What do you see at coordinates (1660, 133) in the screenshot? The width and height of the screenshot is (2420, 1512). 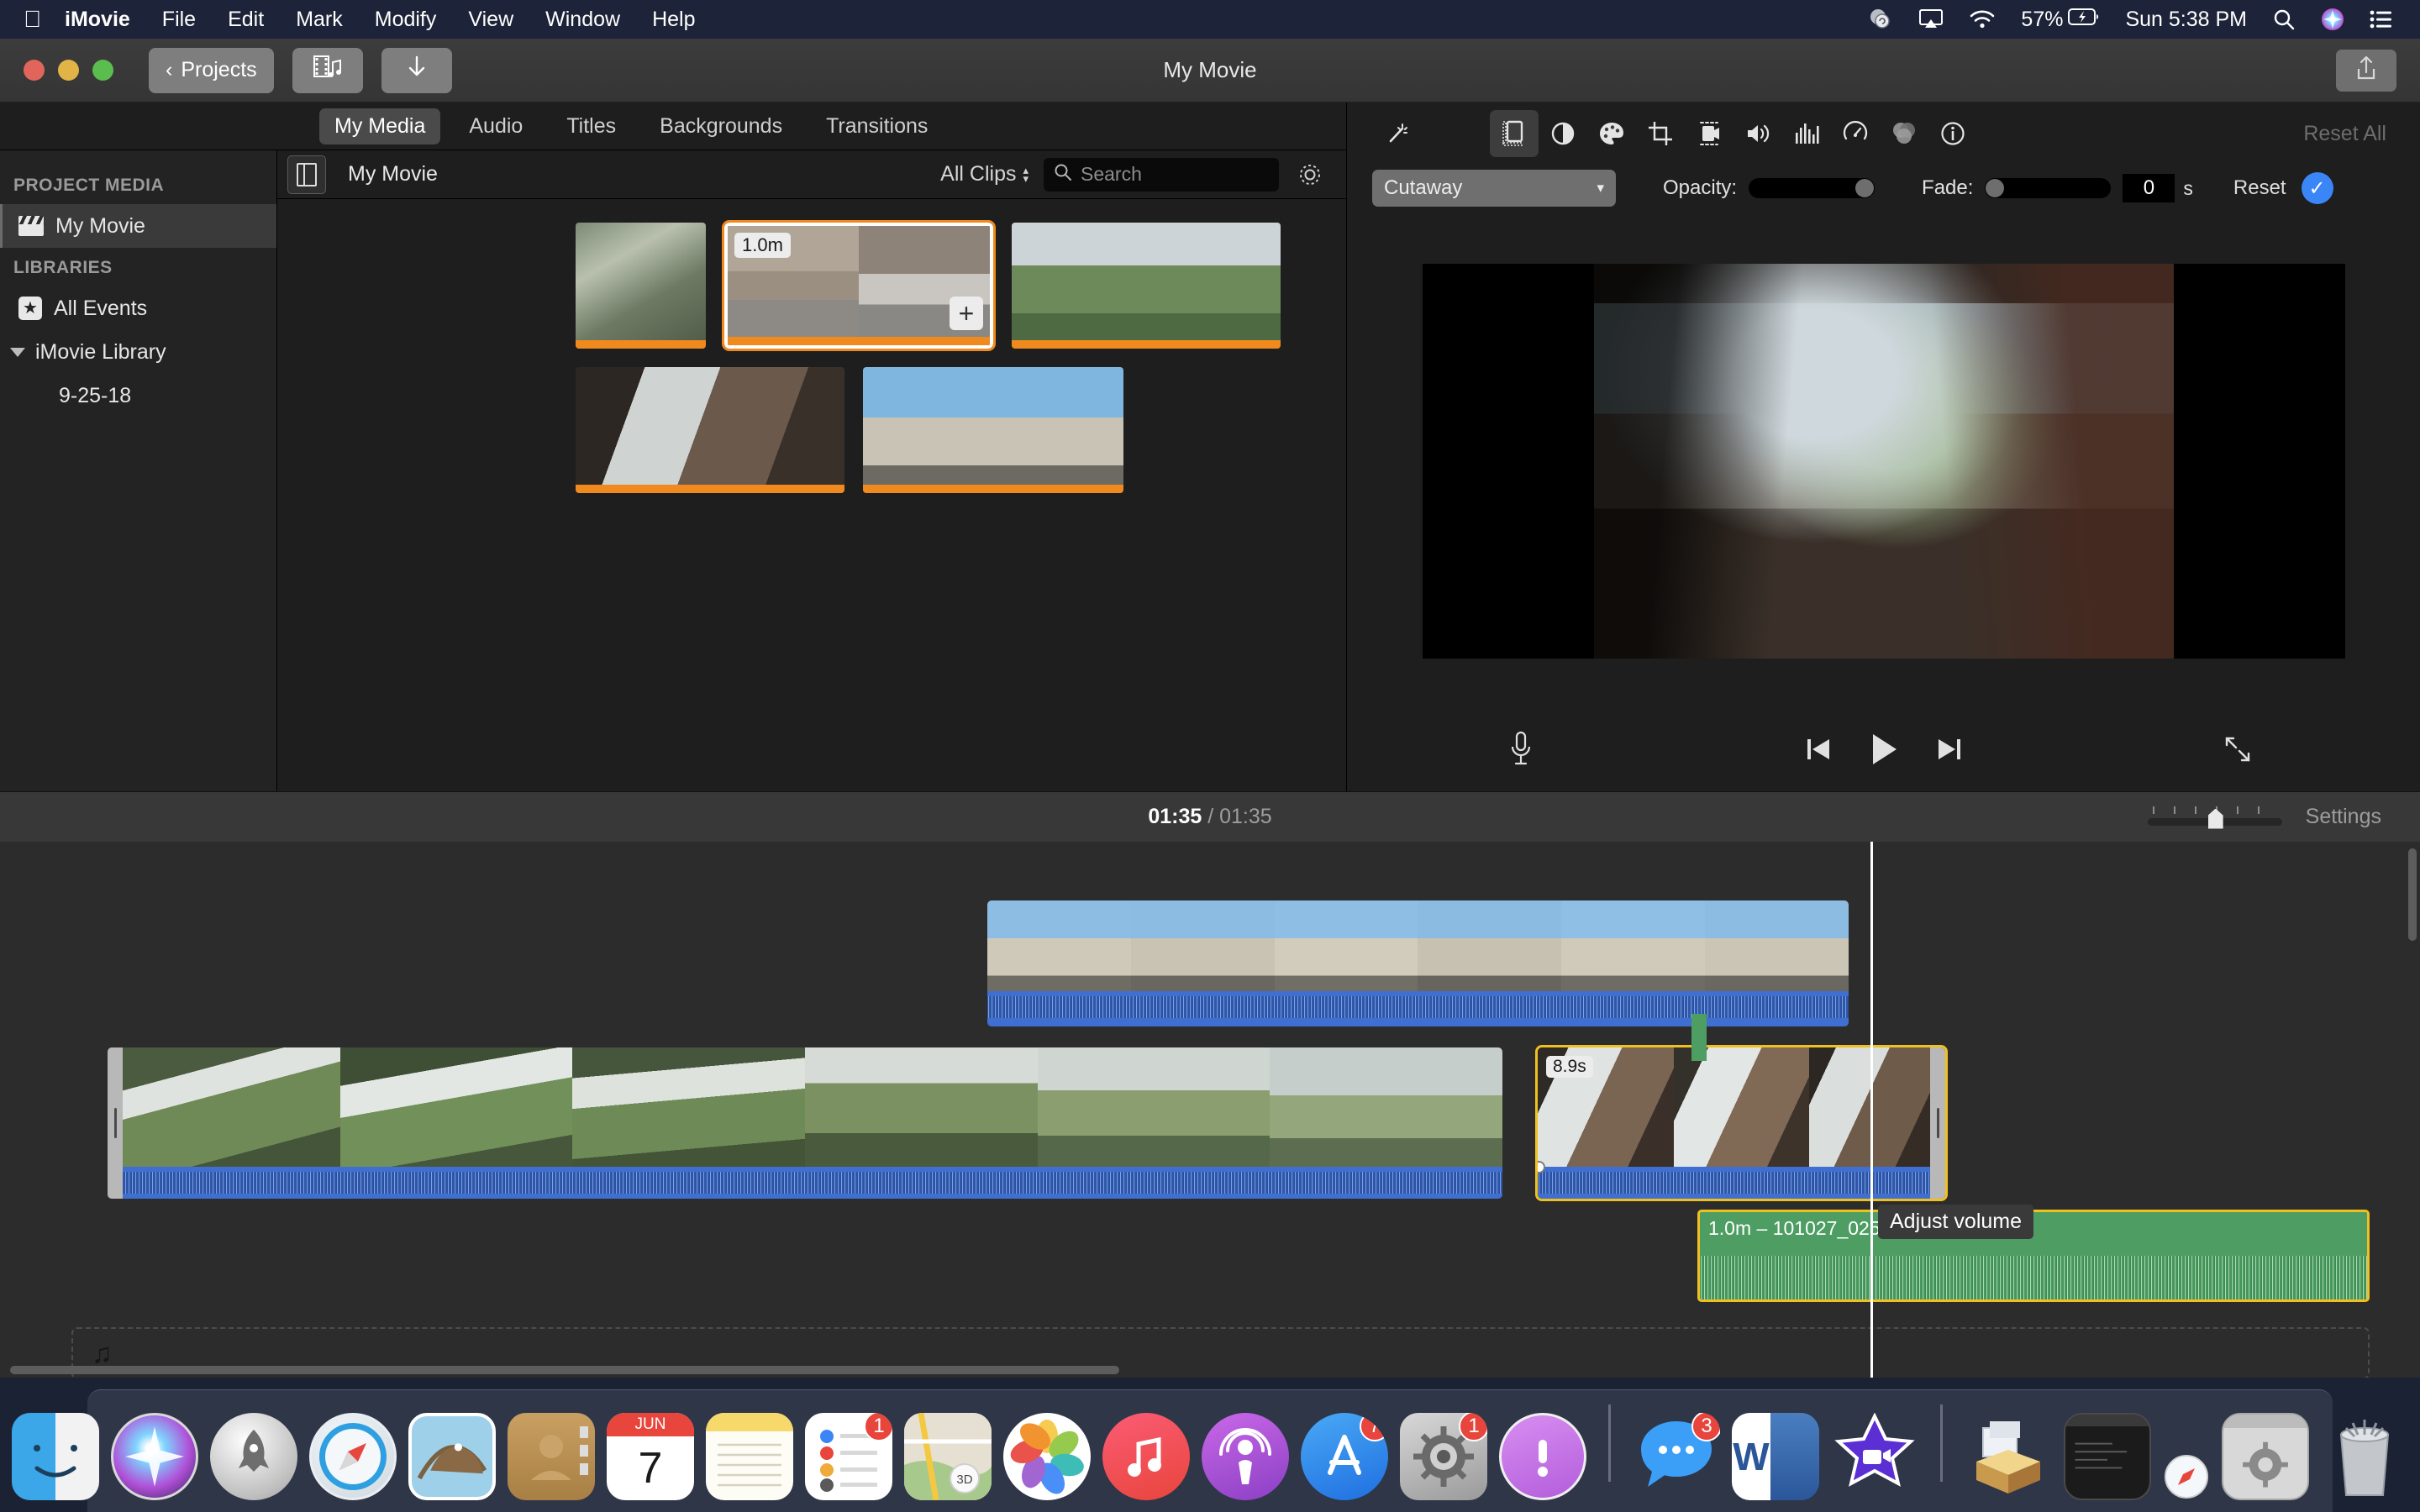 I see `crop-icon` at bounding box center [1660, 133].